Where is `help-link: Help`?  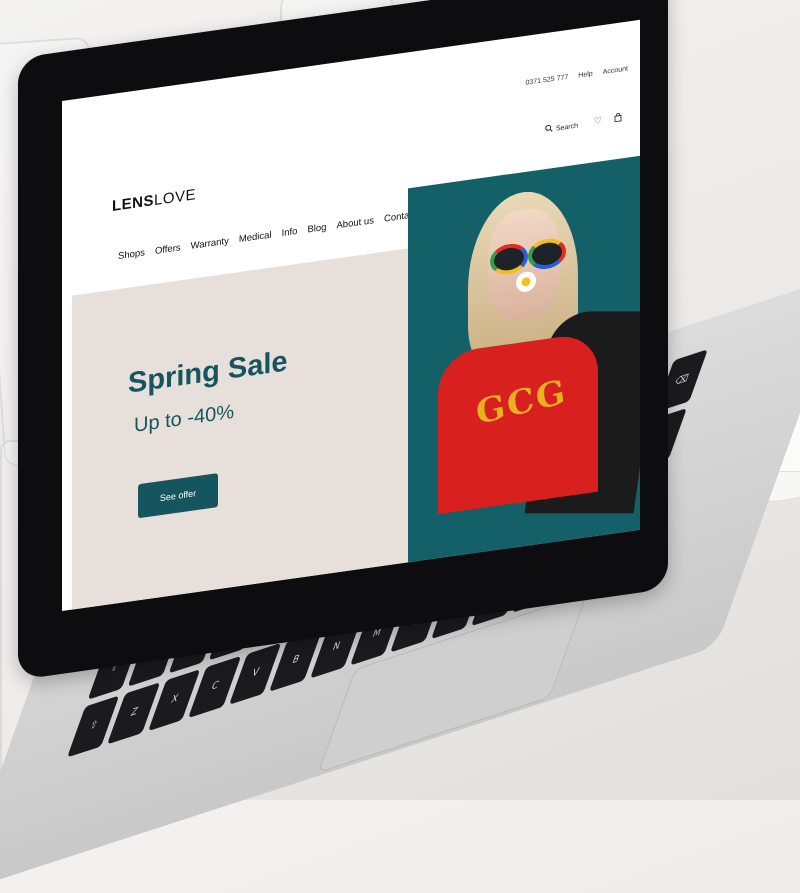 help-link: Help is located at coordinates (585, 74).